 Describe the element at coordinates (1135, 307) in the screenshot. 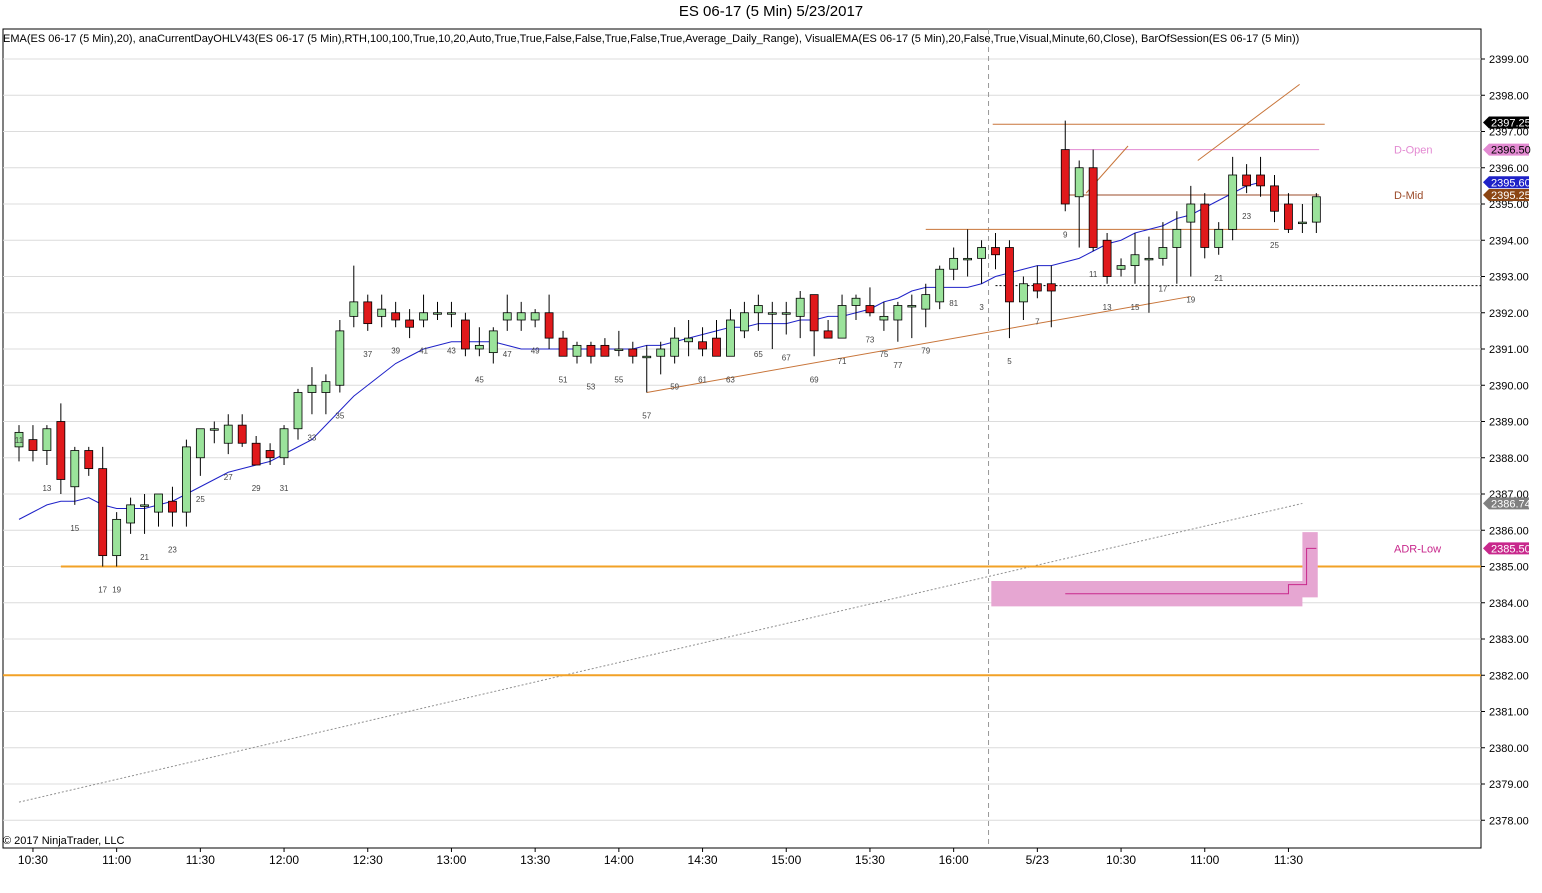

I see `bar-number-label: 15` at that location.